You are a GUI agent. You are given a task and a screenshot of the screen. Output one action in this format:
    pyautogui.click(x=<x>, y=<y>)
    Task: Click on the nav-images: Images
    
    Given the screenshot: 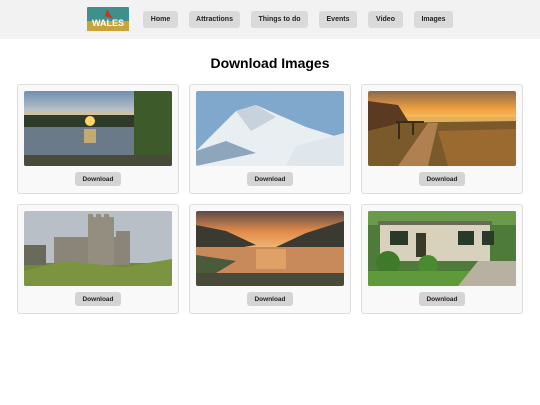 What is the action you would take?
    pyautogui.click(x=433, y=19)
    